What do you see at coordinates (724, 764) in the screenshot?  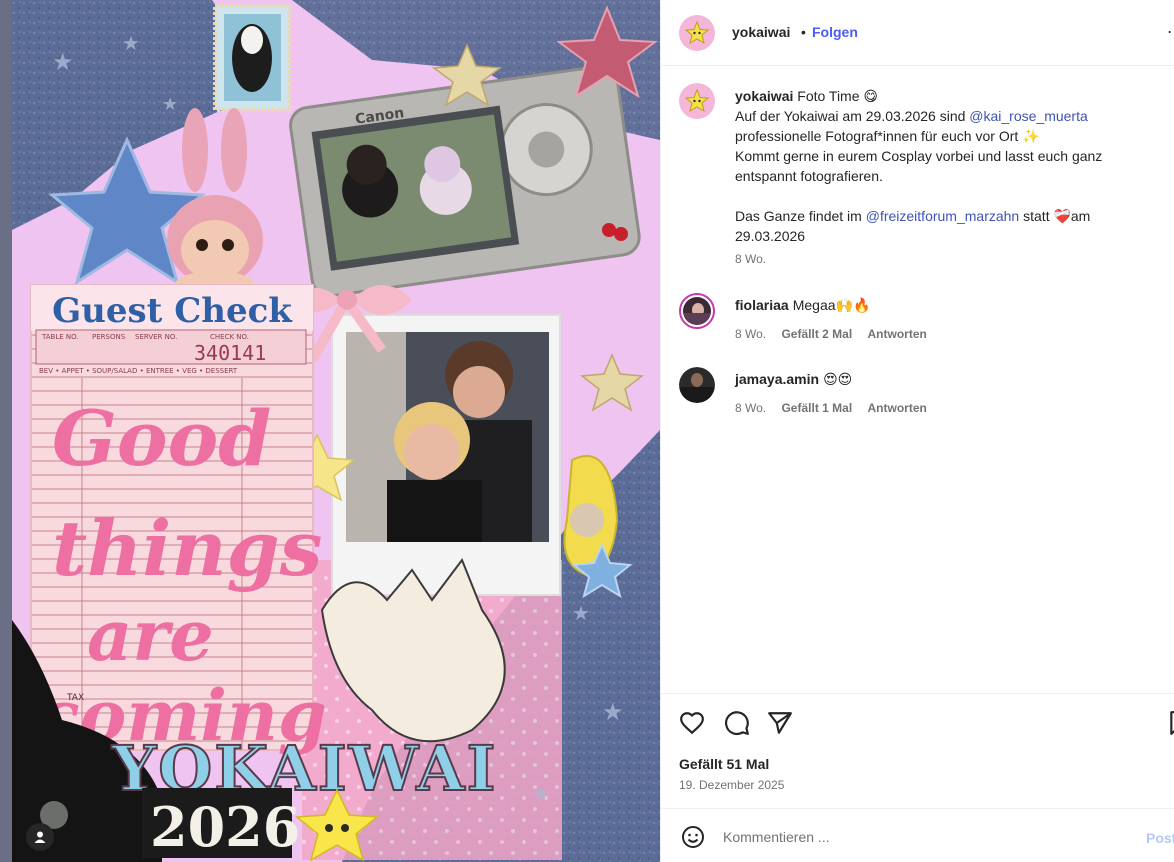 I see `likes-count: Gefällt 51 Mal` at bounding box center [724, 764].